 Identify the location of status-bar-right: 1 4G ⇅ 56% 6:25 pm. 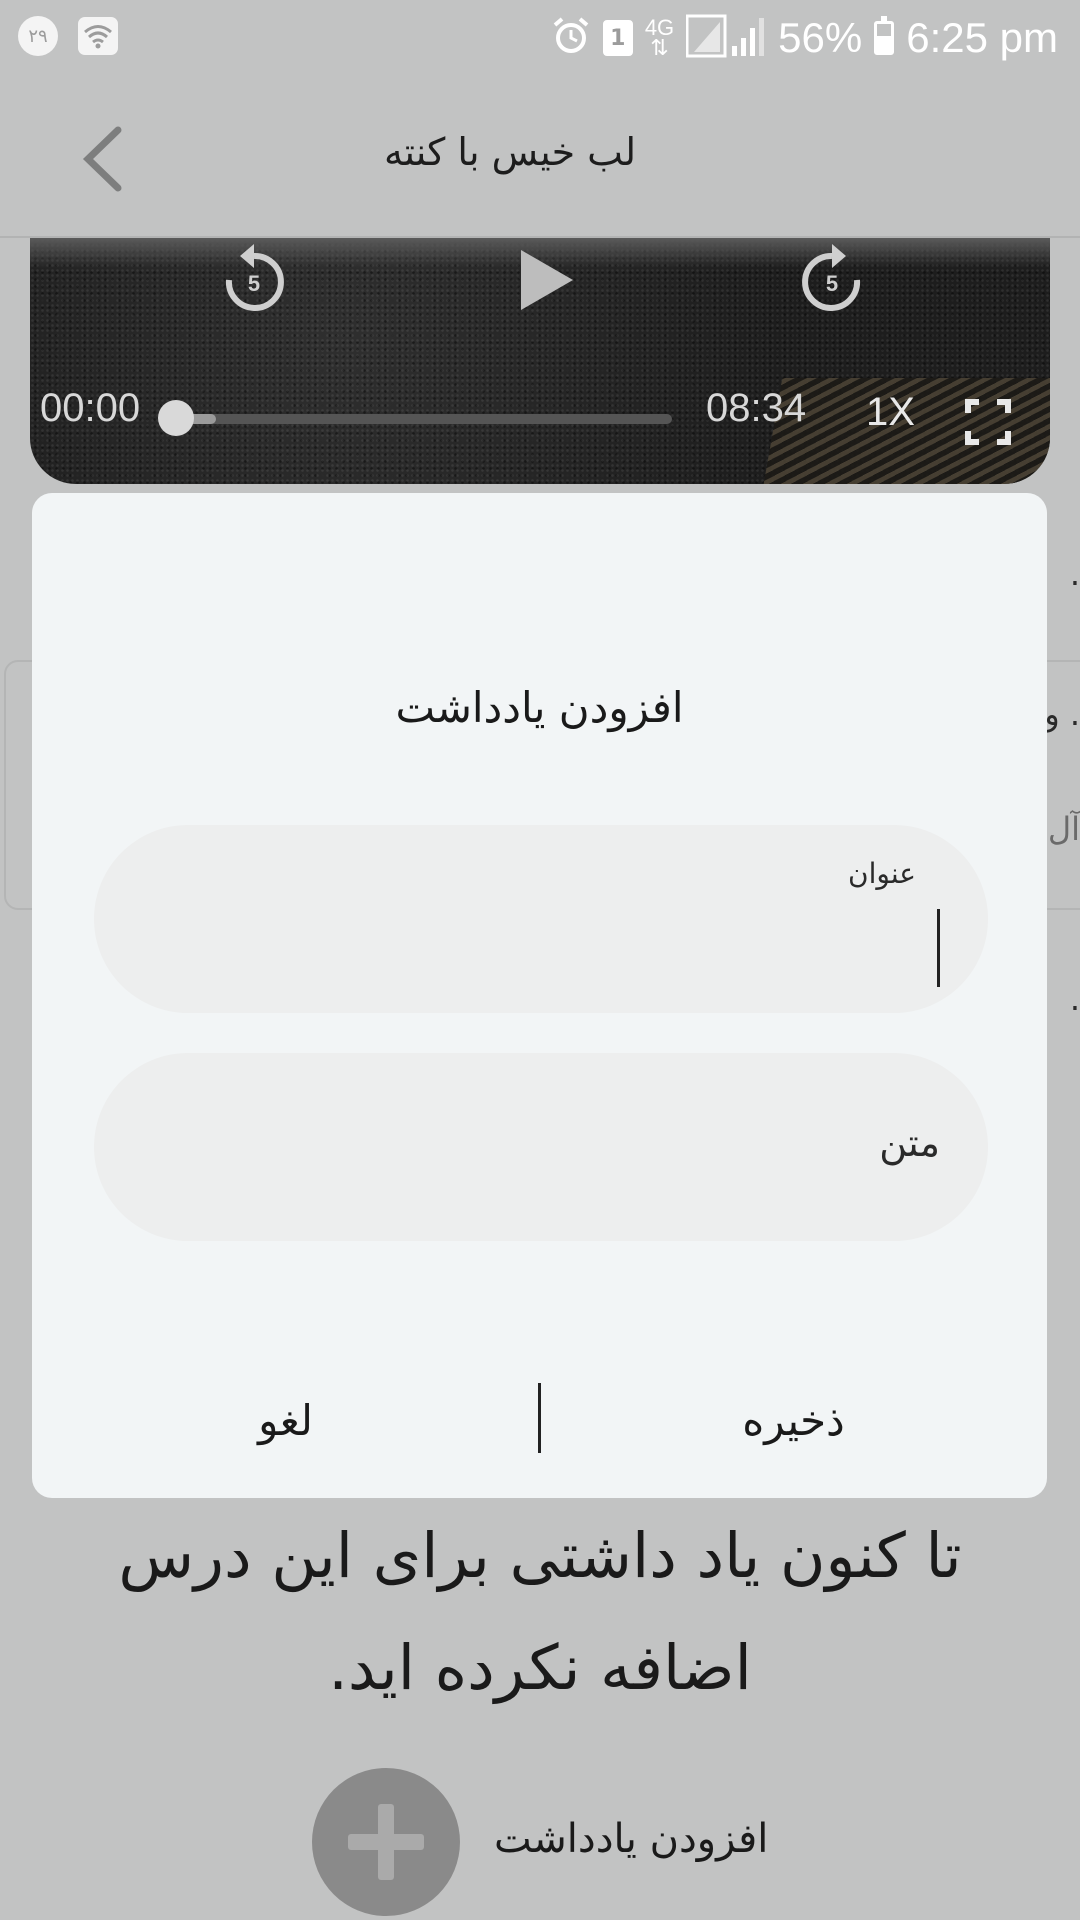
(804, 38).